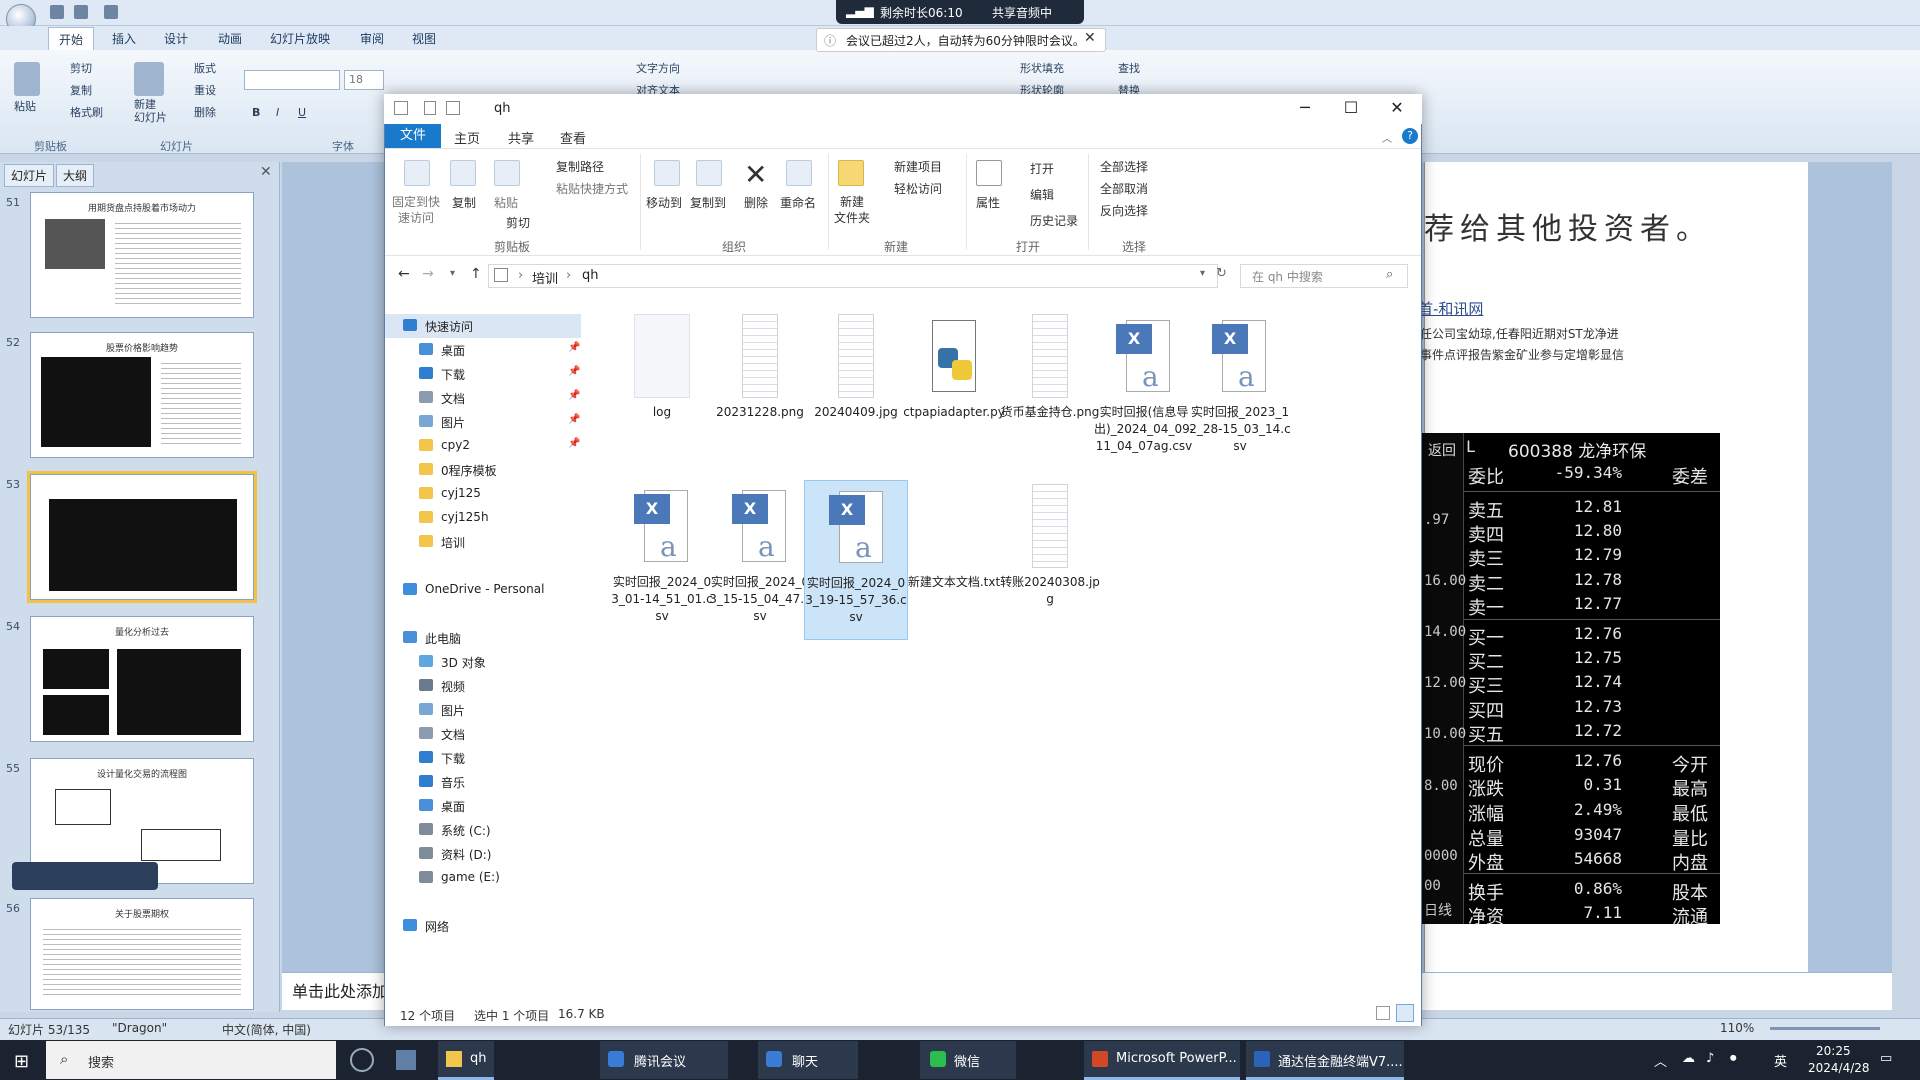  Describe the element at coordinates (756, 202) in the screenshot. I see `delete-button: 删除` at that location.